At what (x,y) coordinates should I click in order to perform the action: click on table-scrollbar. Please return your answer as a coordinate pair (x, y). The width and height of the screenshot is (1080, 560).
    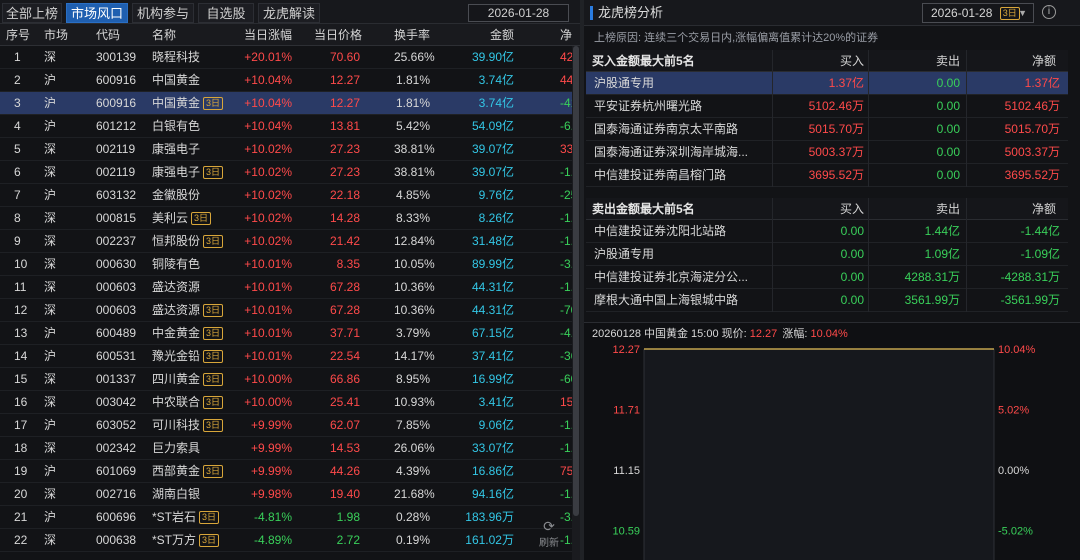
    Looking at the image, I should click on (576, 303).